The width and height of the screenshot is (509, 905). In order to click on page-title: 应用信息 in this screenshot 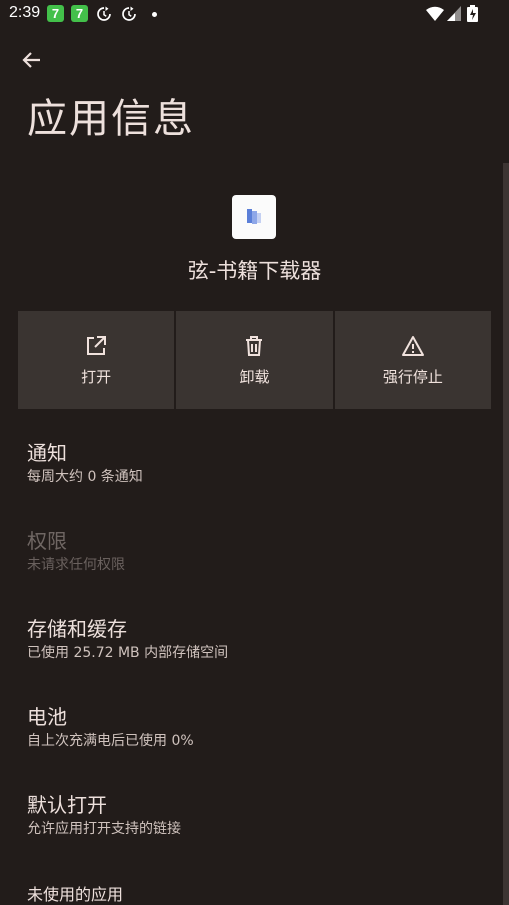, I will do `click(111, 119)`.